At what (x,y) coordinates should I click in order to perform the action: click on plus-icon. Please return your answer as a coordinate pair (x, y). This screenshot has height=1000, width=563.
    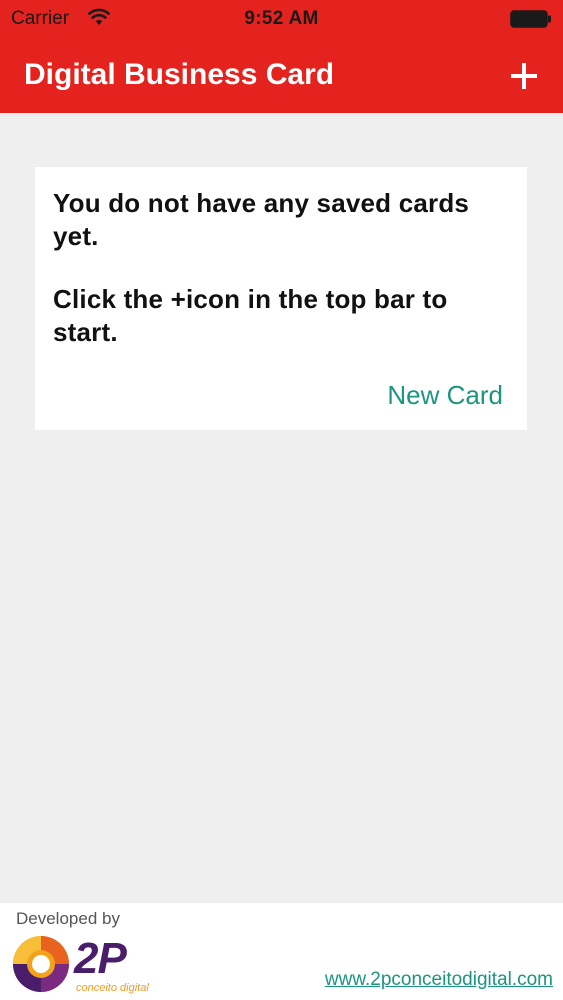
    Looking at the image, I should click on (524, 76).